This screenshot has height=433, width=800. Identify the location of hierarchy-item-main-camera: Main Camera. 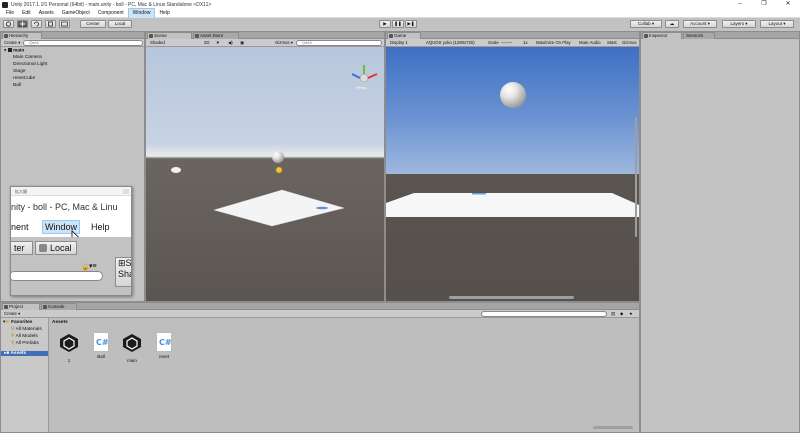
(27, 57).